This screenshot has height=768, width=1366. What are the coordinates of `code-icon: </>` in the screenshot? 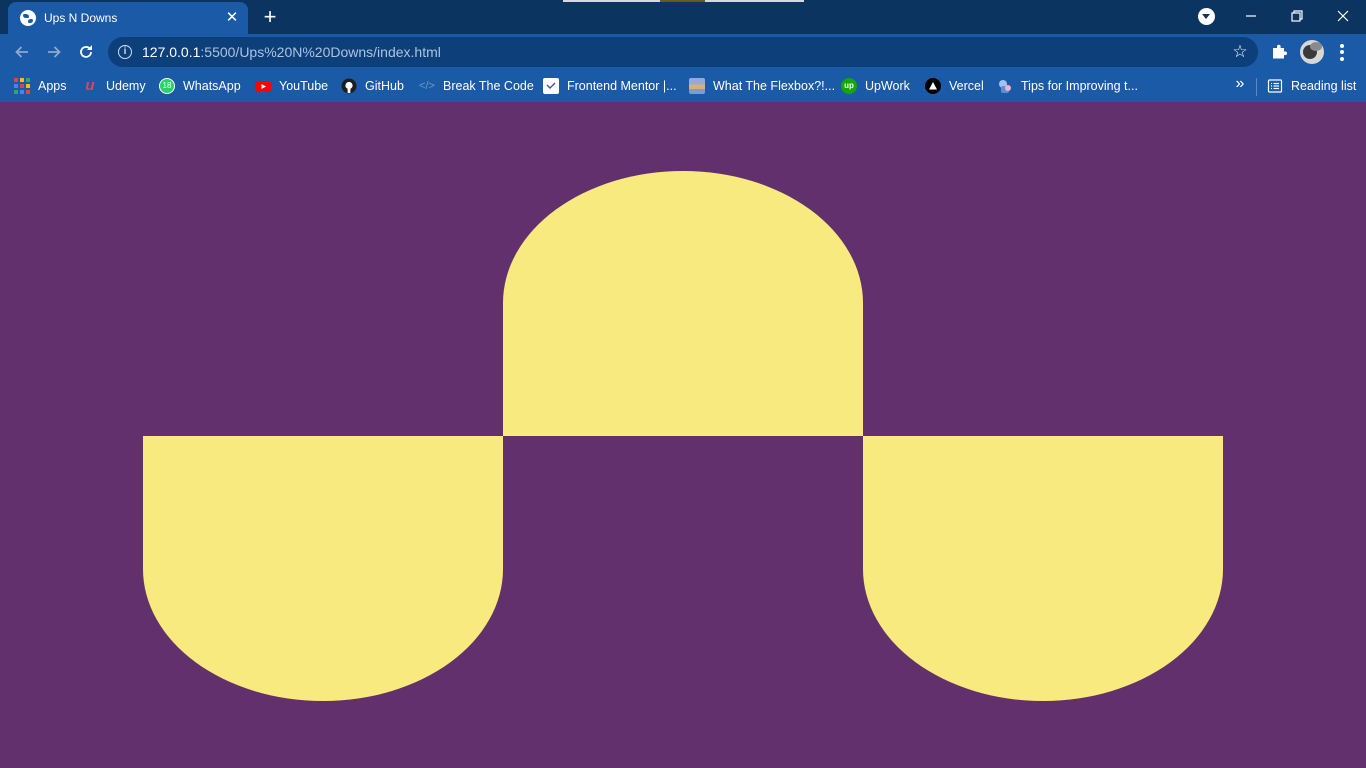 It's located at (427, 86).